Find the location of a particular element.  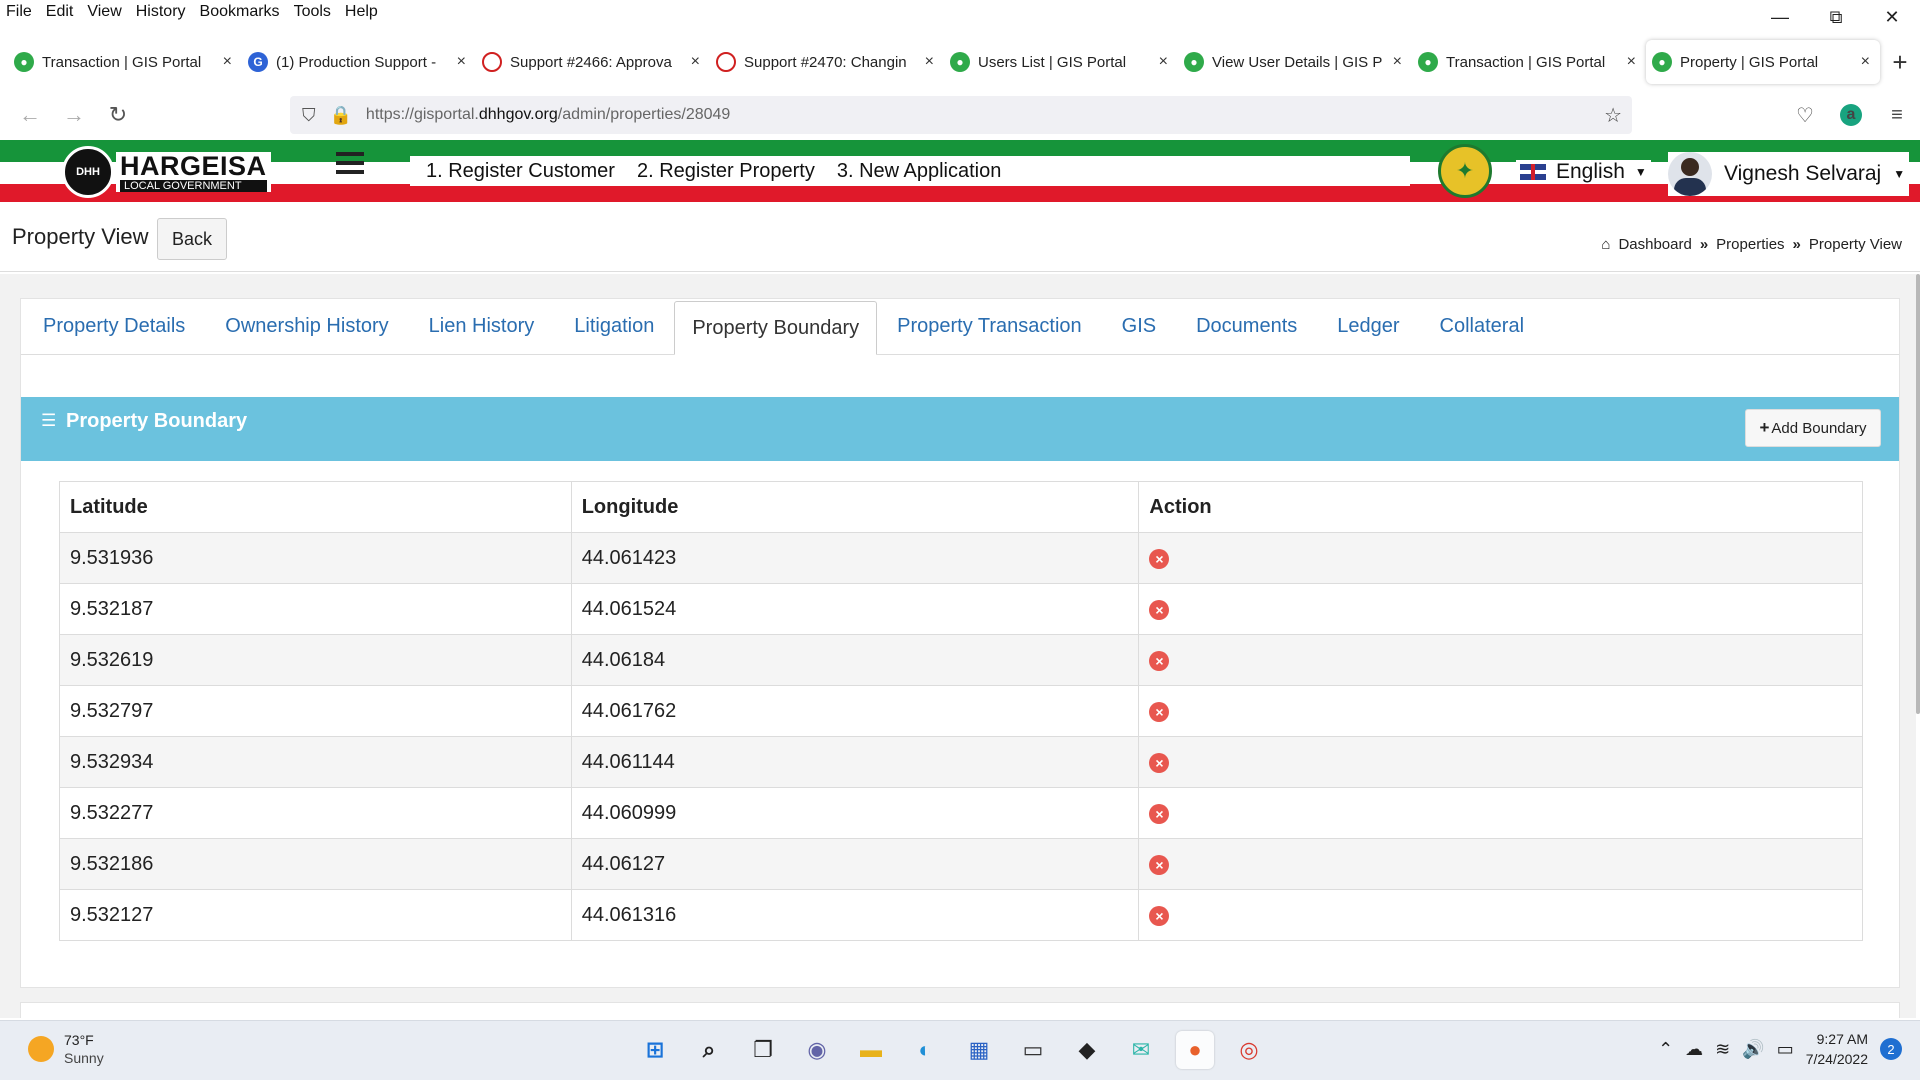

hamburger-menu-icon: ≡ is located at coordinates (1897, 115).